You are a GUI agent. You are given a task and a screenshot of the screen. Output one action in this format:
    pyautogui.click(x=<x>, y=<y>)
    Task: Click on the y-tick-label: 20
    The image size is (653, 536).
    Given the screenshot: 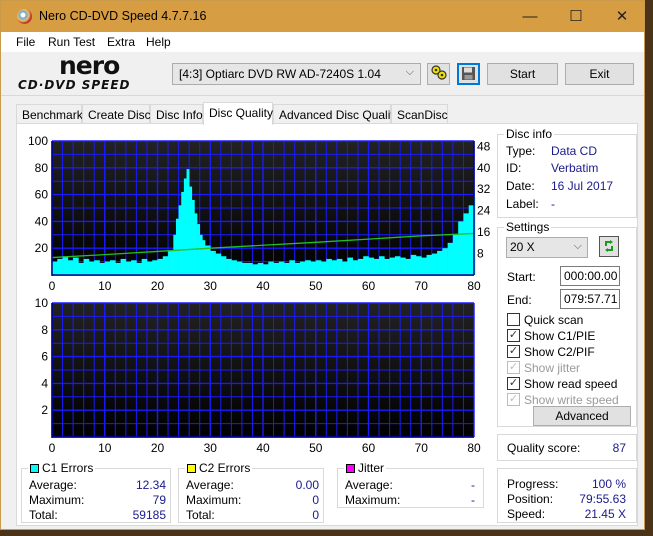 What is the action you would take?
    pyautogui.click(x=42, y=248)
    